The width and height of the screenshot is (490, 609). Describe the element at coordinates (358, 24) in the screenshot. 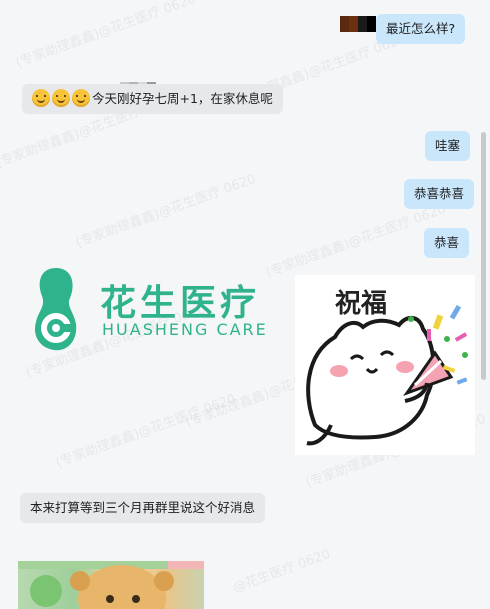

I see `sender-avatar-strip` at that location.